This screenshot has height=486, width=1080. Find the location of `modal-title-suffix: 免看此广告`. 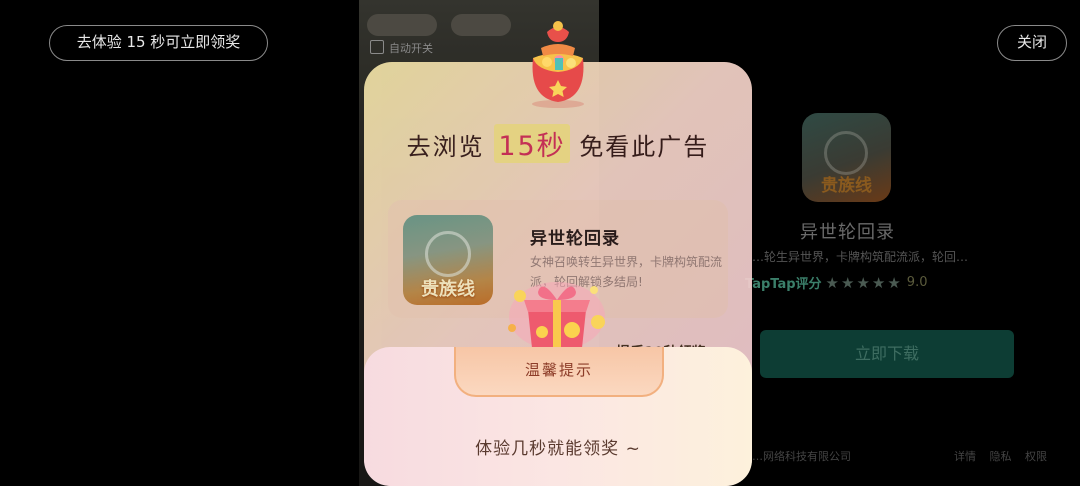

modal-title-suffix: 免看此广告 is located at coordinates (644, 147).